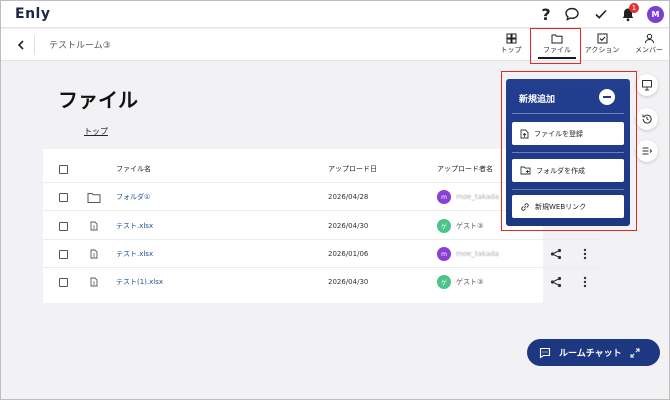 This screenshot has height=400, width=670. What do you see at coordinates (525, 170) in the screenshot?
I see `folder-add-icon` at bounding box center [525, 170].